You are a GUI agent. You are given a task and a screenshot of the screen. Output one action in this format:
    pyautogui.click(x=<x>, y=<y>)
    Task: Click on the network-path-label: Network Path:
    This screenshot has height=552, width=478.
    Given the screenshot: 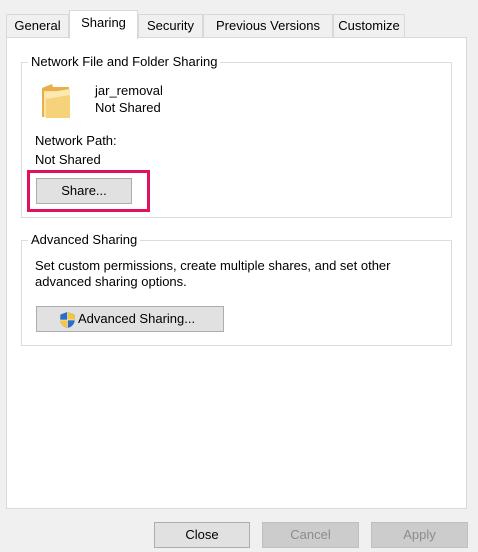 What is the action you would take?
    pyautogui.click(x=76, y=140)
    